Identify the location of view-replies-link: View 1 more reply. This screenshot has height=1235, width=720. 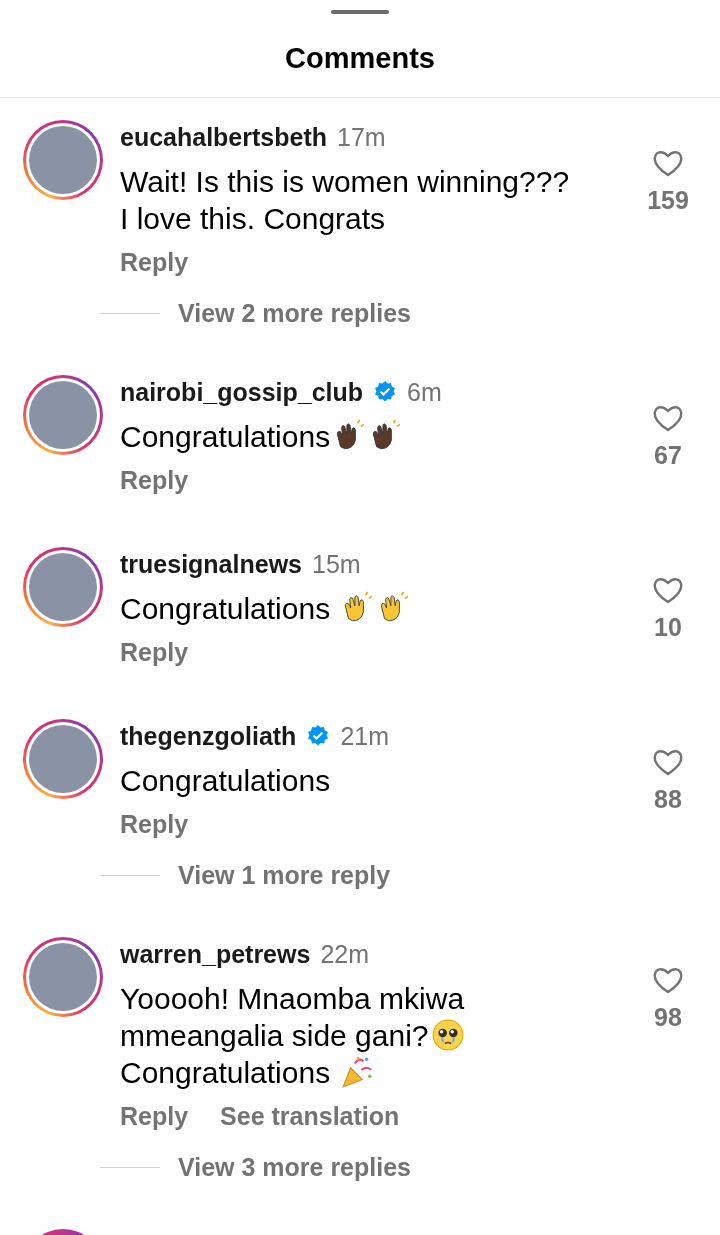
(284, 875).